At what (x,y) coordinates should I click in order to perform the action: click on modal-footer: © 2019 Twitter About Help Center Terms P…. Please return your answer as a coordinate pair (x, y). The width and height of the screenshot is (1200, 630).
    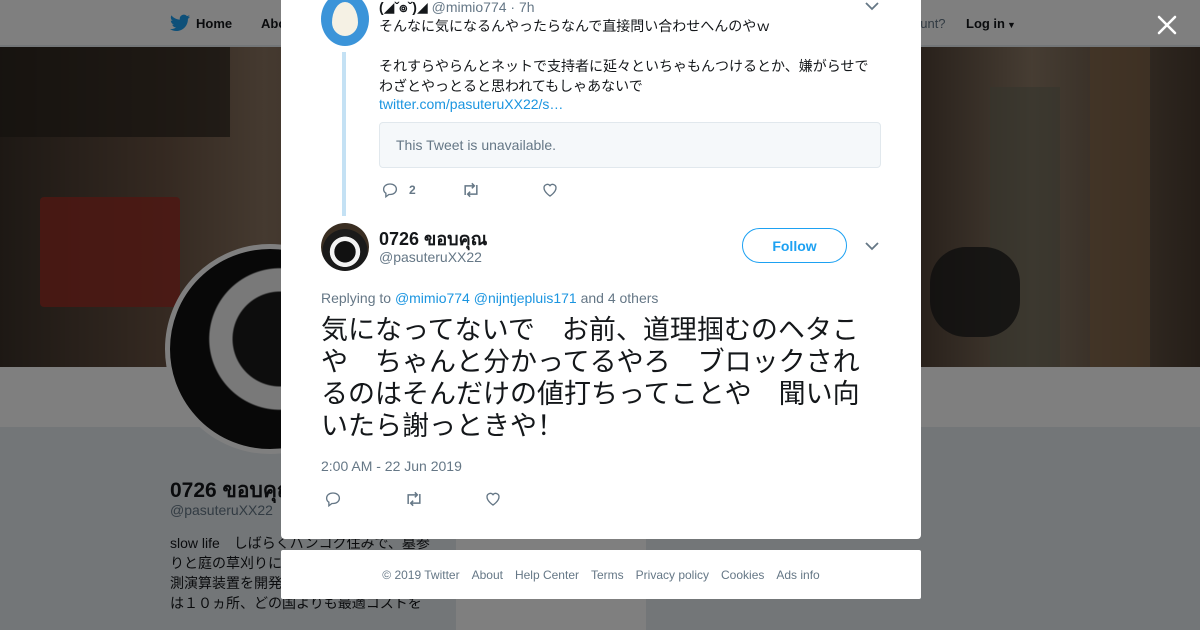
    Looking at the image, I should click on (601, 574).